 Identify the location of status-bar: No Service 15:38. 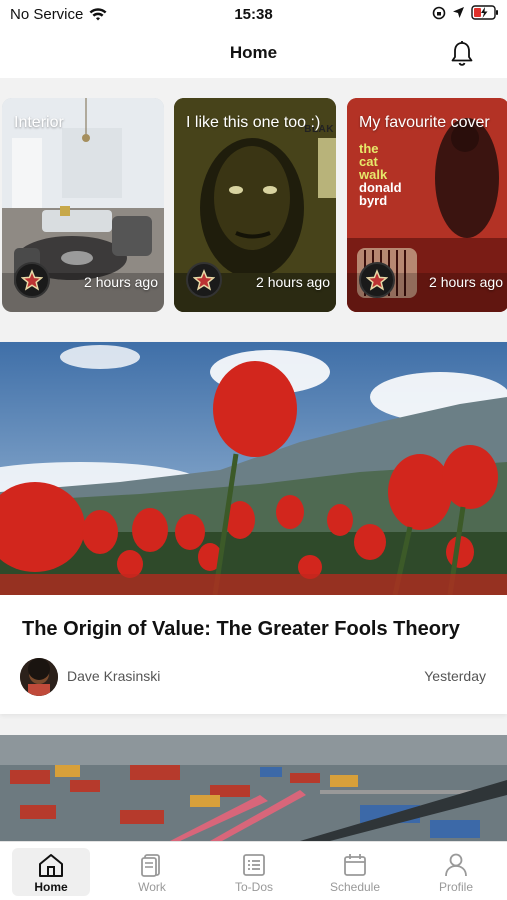
(253, 15).